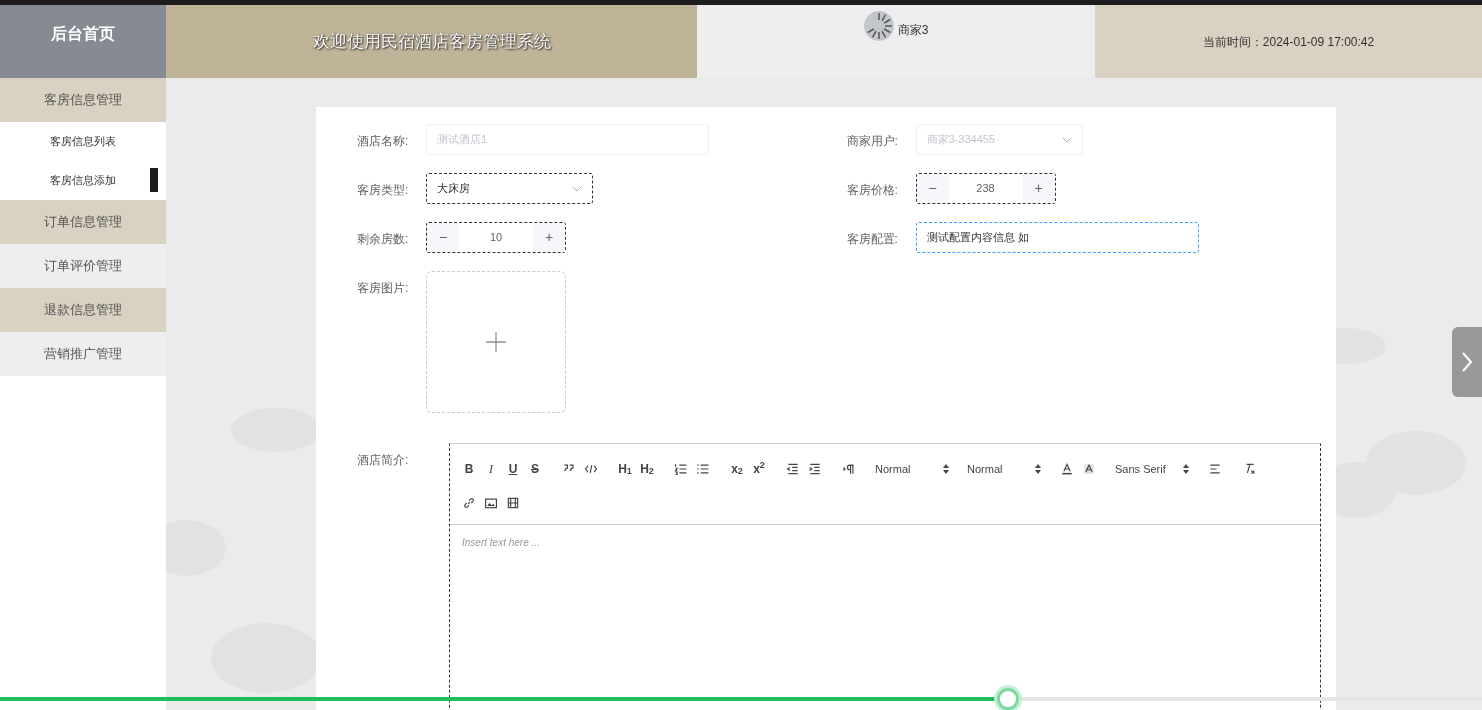 Image resolution: width=1482 pixels, height=710 pixels. I want to click on field-label: 客房价格:, so click(872, 190).